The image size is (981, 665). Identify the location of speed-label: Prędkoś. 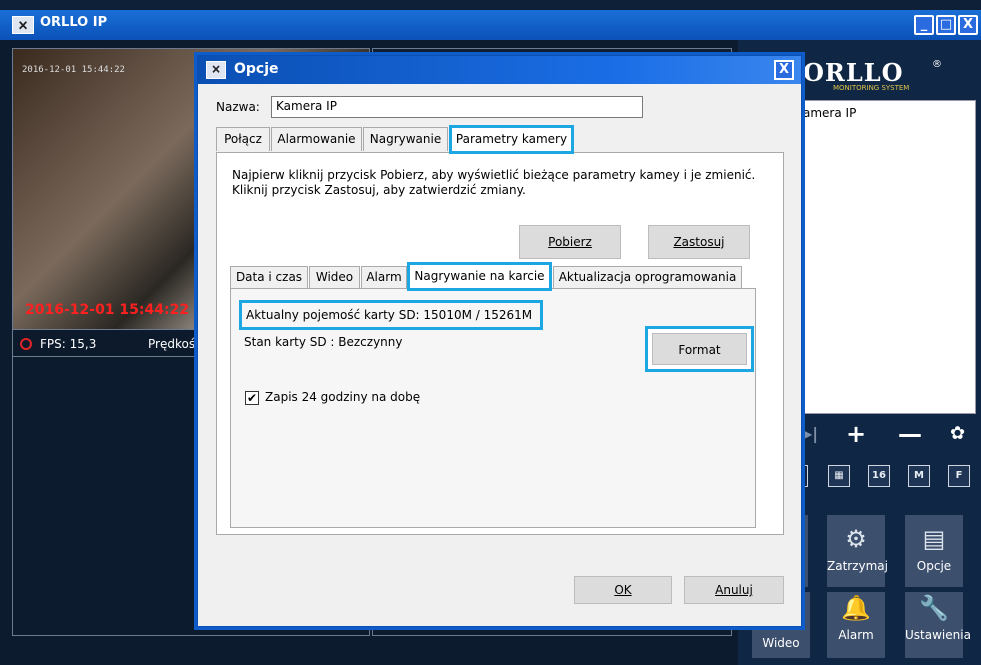
(172, 344).